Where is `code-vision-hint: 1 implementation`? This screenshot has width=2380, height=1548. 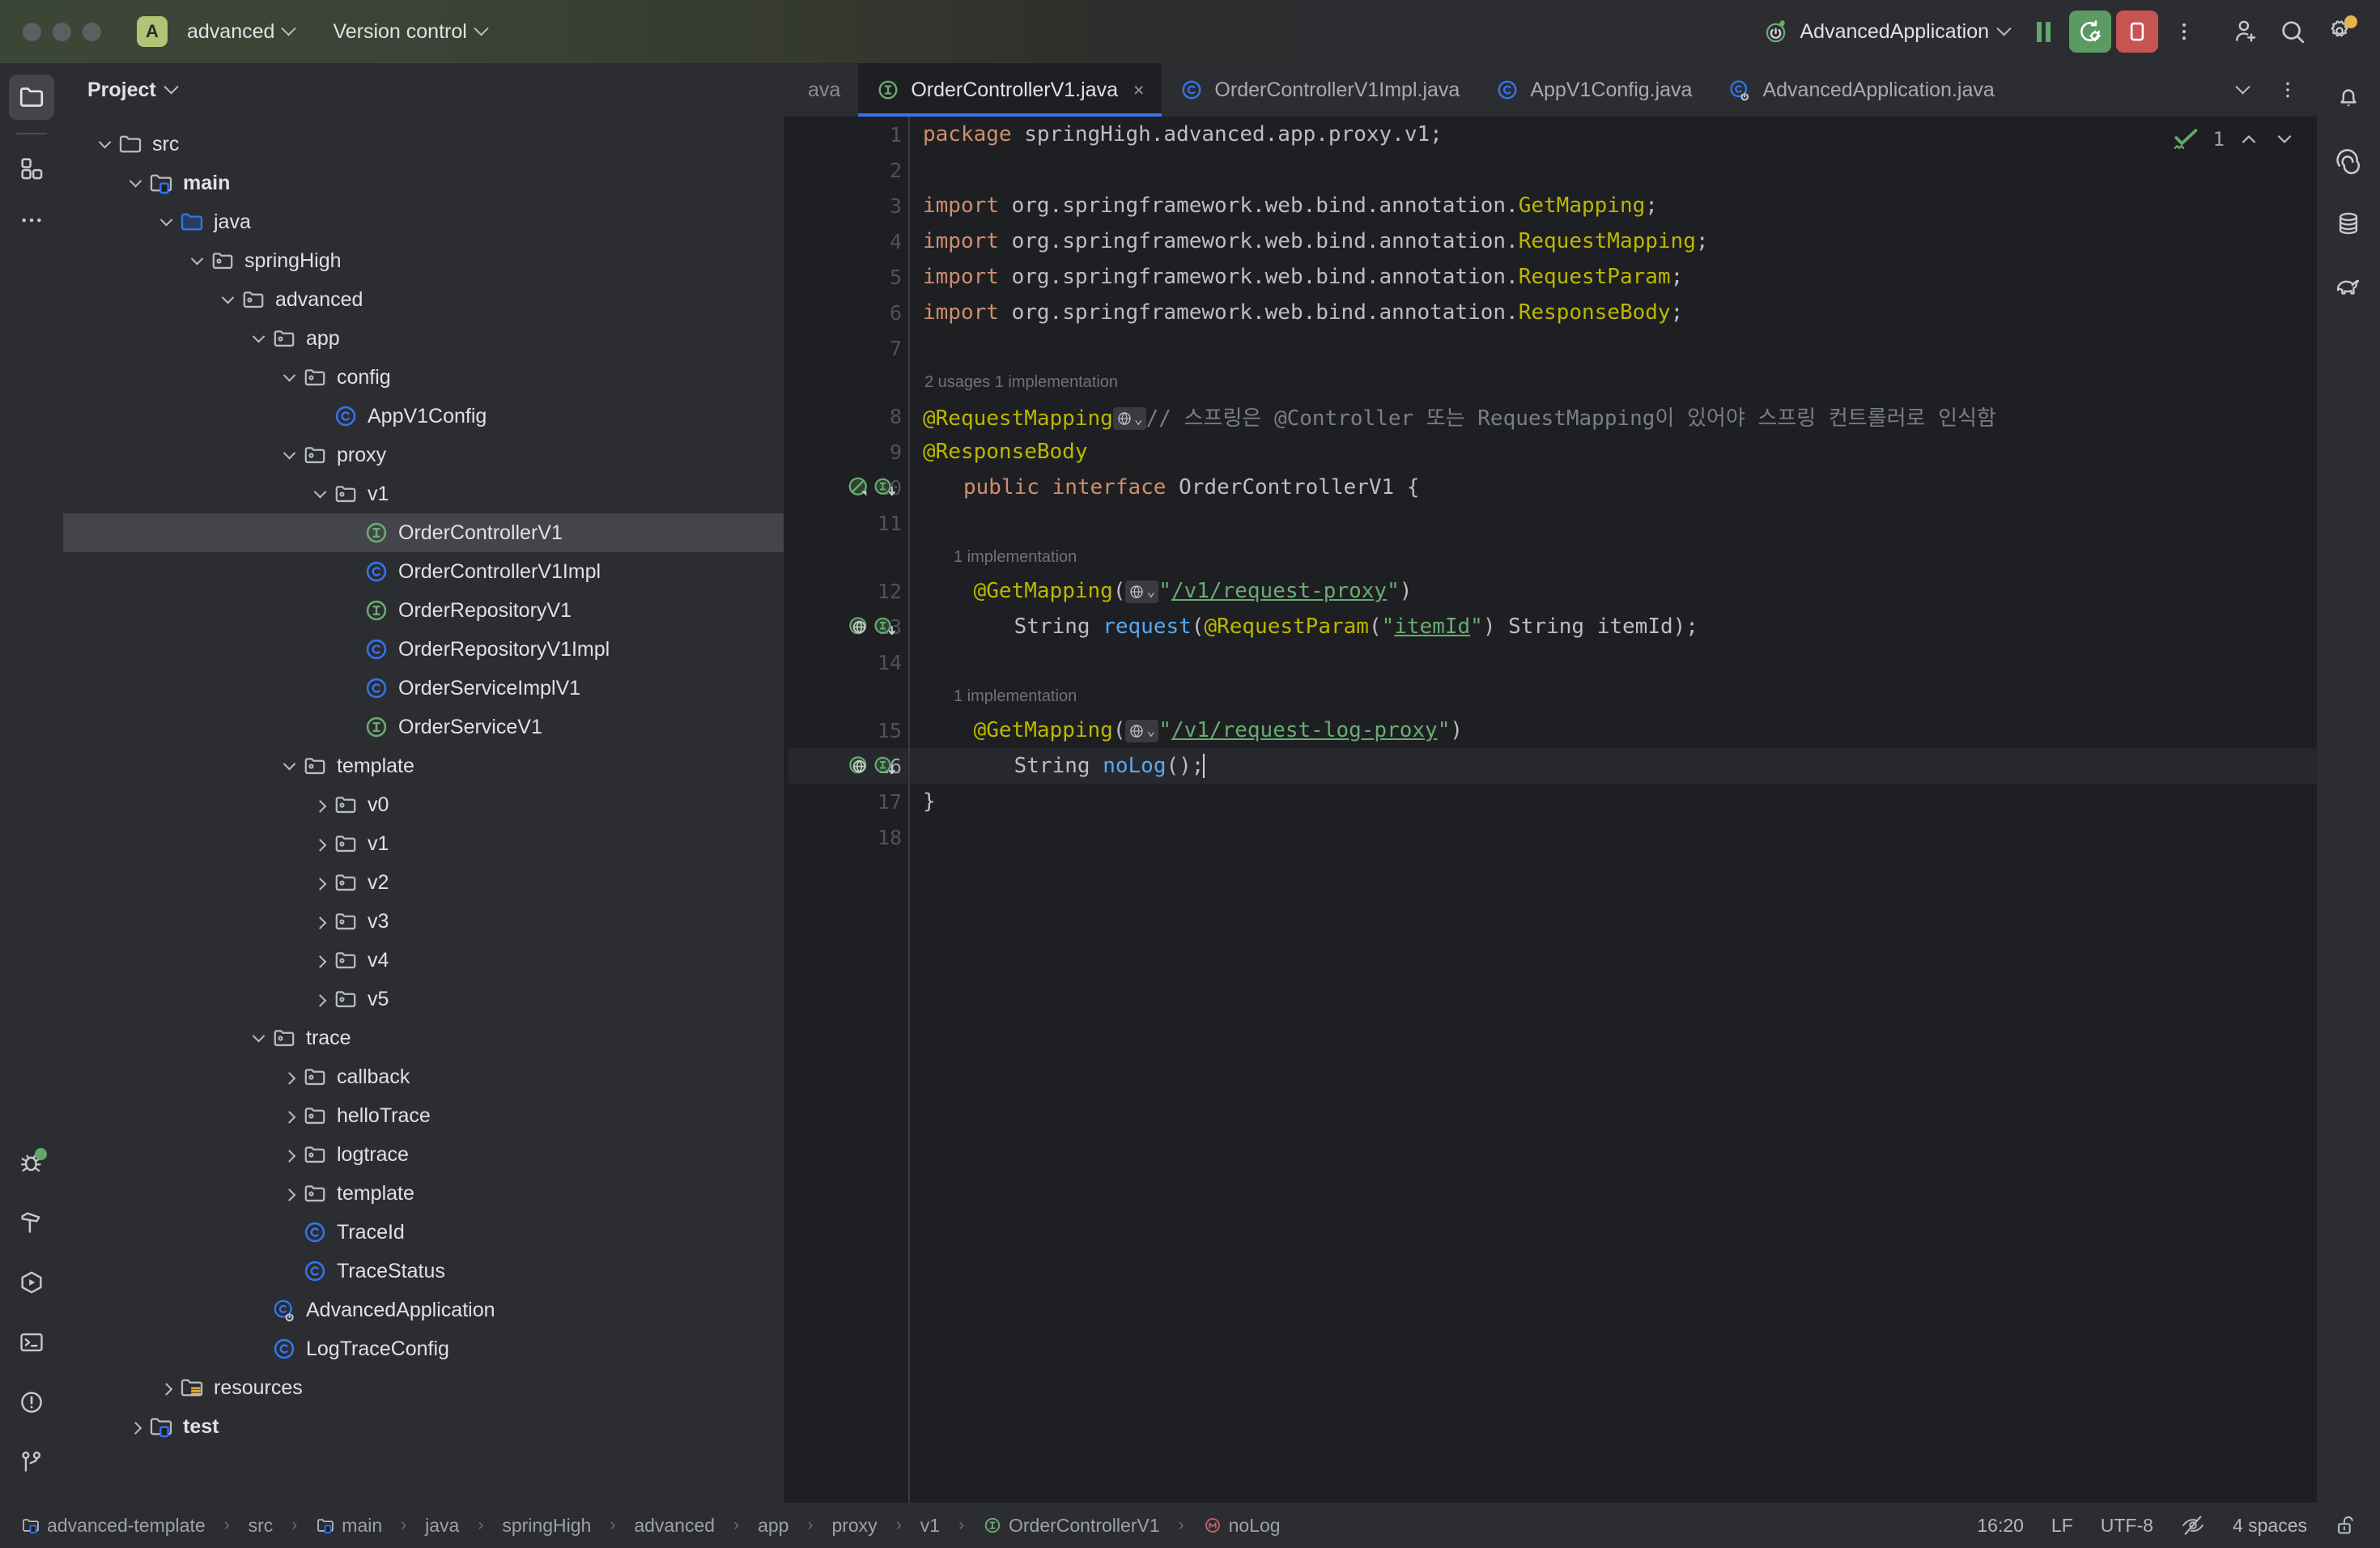 code-vision-hint: 1 implementation is located at coordinates (997, 557).